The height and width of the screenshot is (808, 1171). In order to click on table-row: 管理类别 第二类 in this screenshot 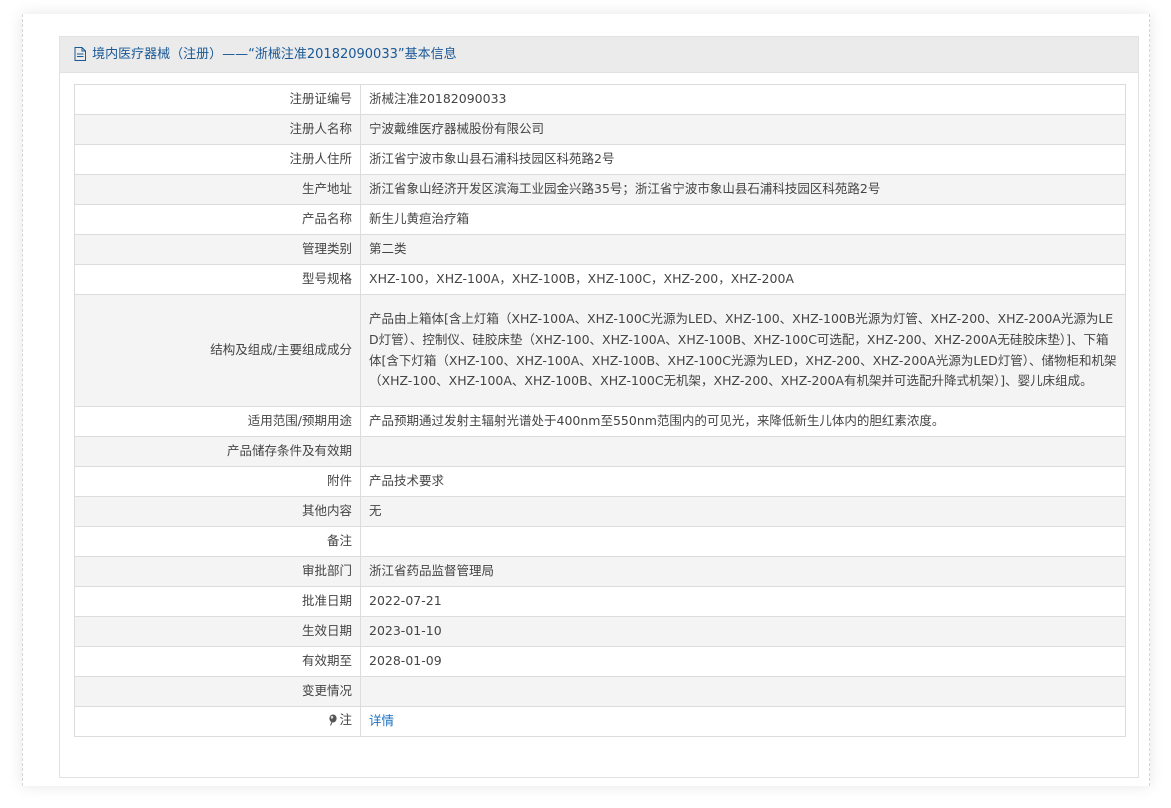, I will do `click(600, 249)`.